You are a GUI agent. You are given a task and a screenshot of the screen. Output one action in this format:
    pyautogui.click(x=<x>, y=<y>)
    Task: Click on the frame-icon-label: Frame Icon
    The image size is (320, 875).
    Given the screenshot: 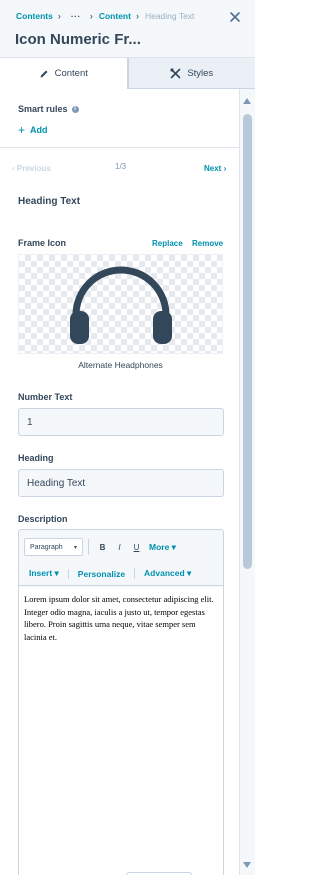 What is the action you would take?
    pyautogui.click(x=42, y=243)
    